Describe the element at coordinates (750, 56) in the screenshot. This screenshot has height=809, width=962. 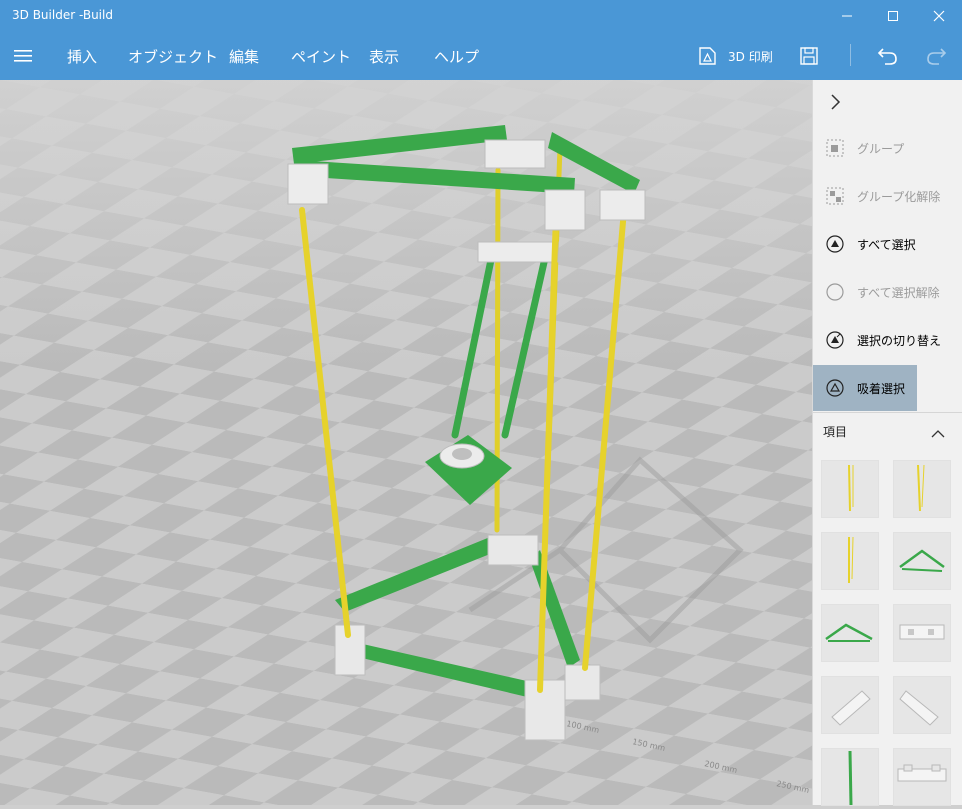
I see `print-3d-label: 3D 印刷` at that location.